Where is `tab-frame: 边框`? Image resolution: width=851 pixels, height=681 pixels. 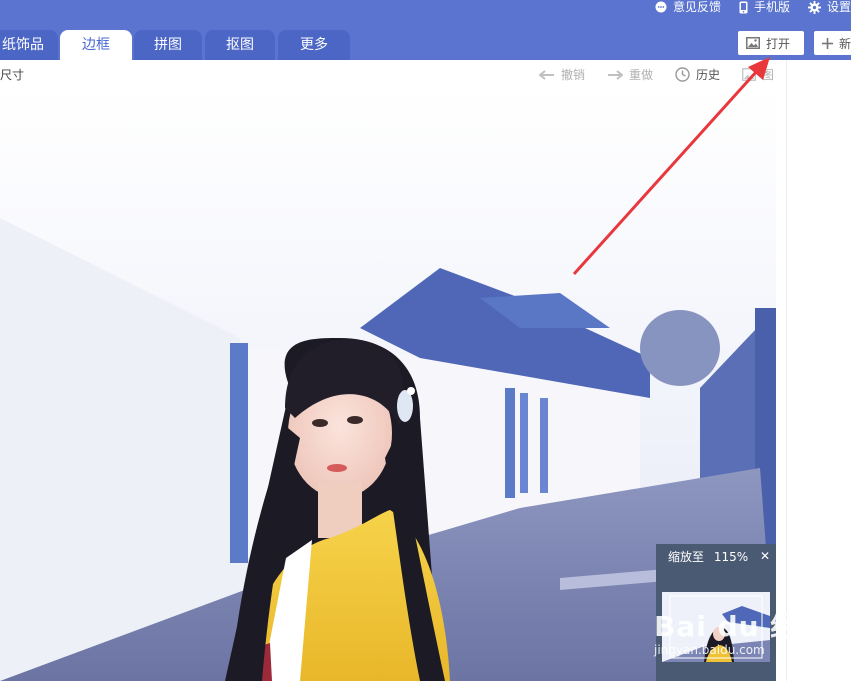
tab-frame: 边框 is located at coordinates (96, 45).